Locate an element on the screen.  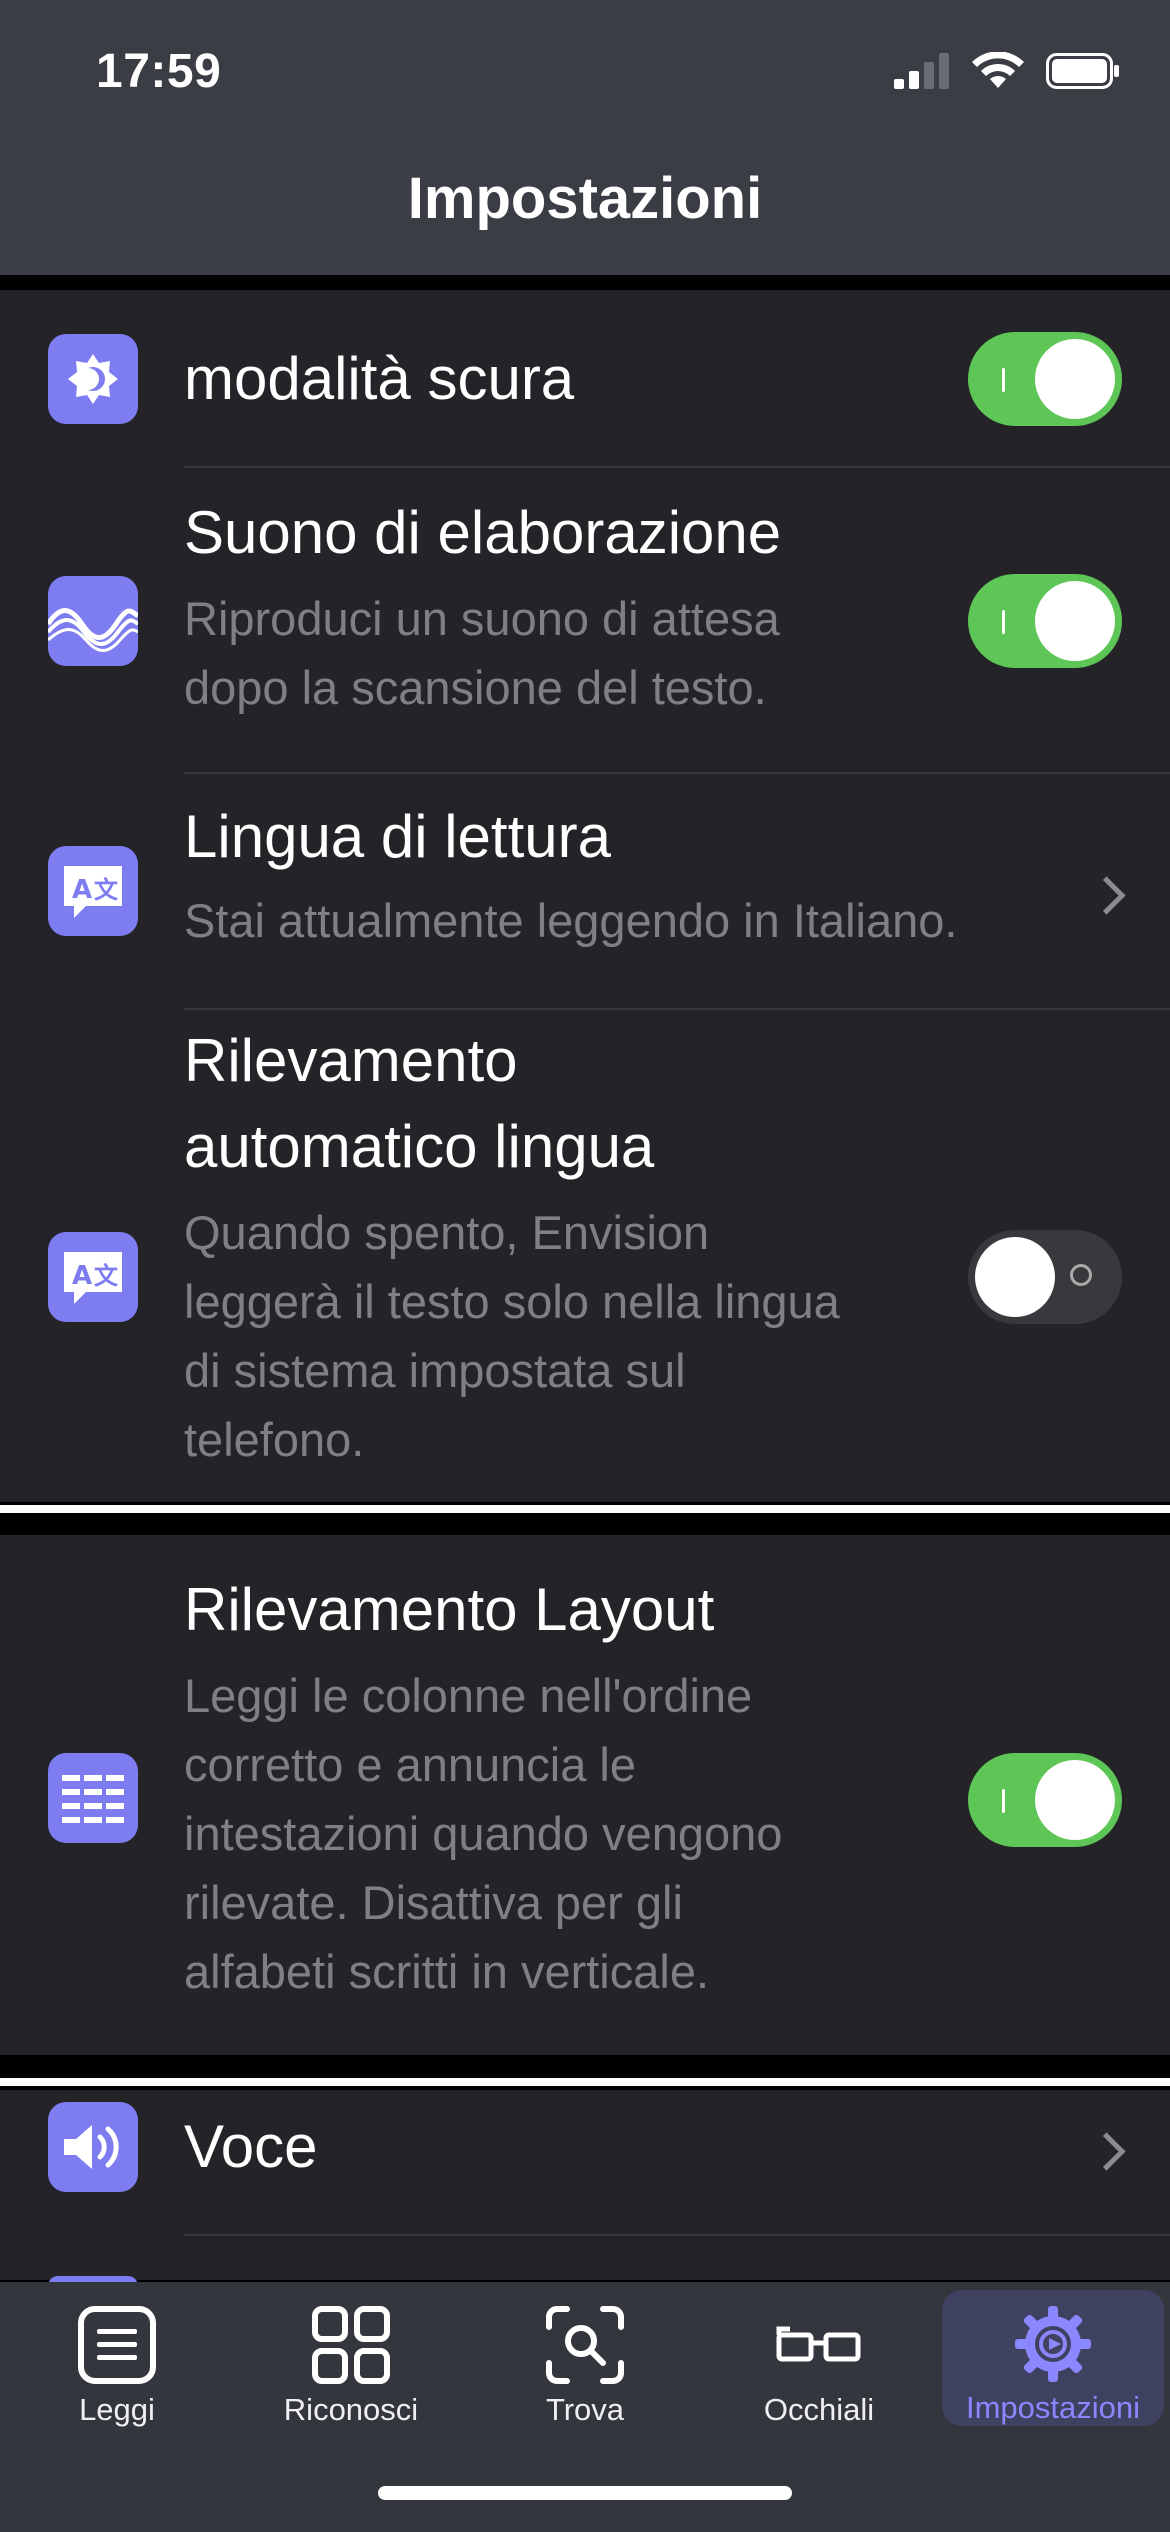
setting-title: modalità scura is located at coordinates (379, 378).